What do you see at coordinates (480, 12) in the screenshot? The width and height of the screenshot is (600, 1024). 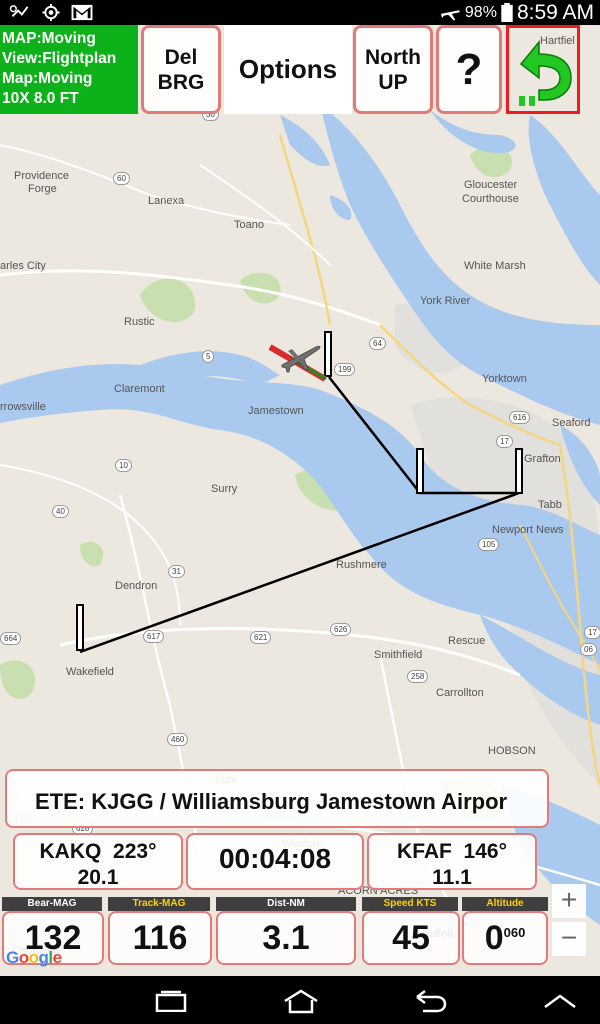 I see `battery-percent: 98%` at bounding box center [480, 12].